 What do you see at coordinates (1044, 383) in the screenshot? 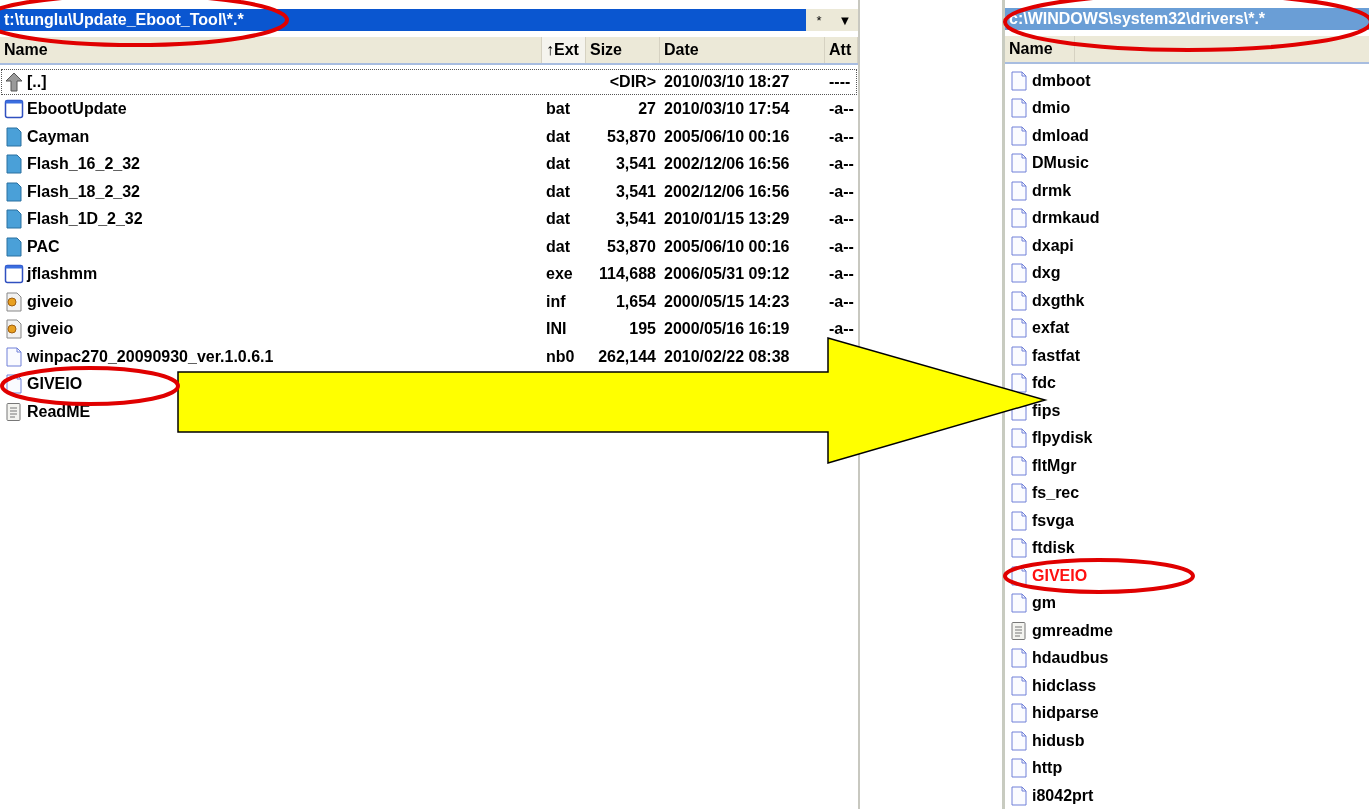
I see `file-name: fdc` at bounding box center [1044, 383].